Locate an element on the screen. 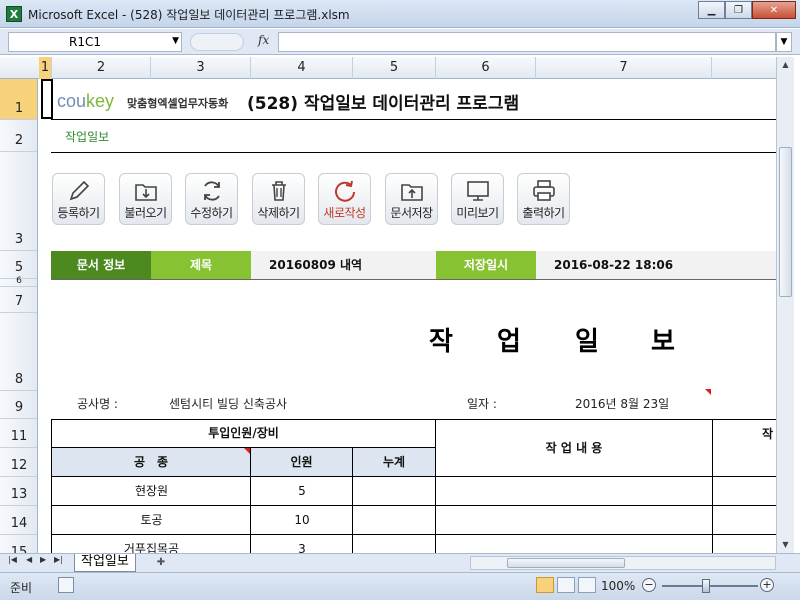 This screenshot has width=800, height=600. prev-sheet-icon: ◀ is located at coordinates (29, 559).